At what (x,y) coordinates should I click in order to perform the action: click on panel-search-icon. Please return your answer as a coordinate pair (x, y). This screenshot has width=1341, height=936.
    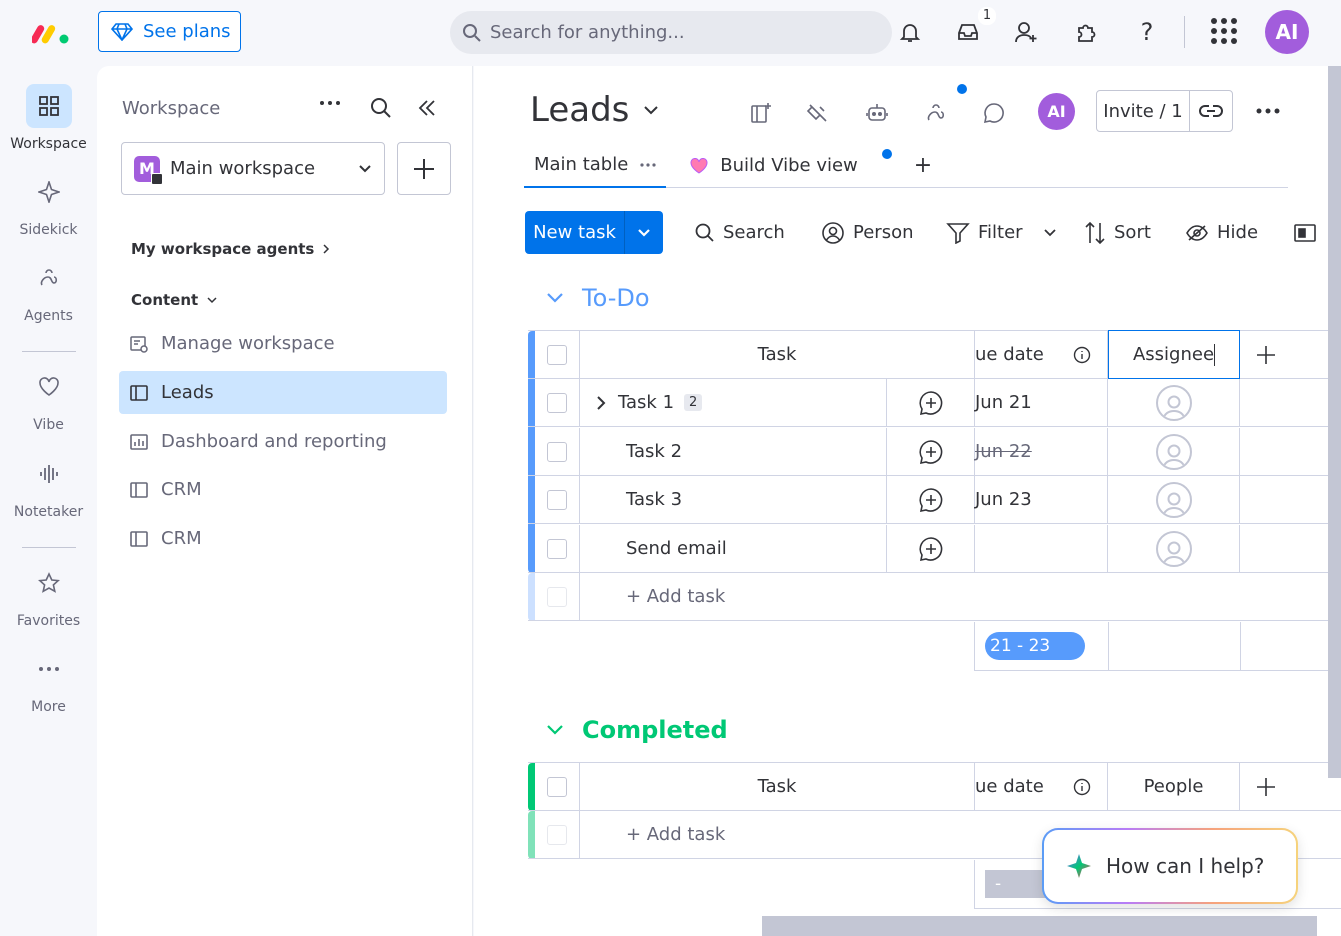
    Looking at the image, I should click on (381, 108).